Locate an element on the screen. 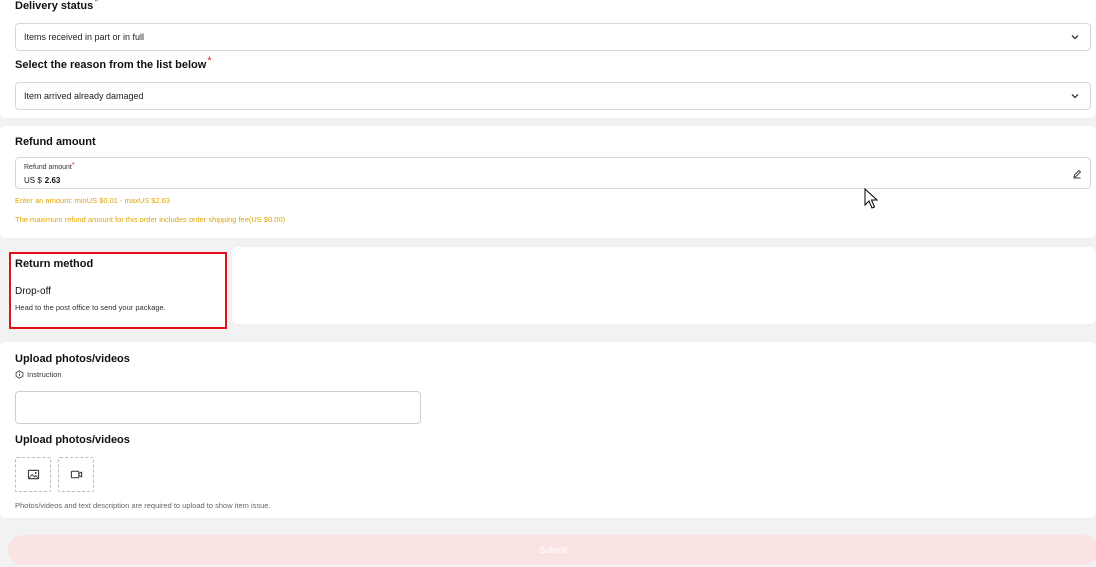  upload-video-button is located at coordinates (76, 474).